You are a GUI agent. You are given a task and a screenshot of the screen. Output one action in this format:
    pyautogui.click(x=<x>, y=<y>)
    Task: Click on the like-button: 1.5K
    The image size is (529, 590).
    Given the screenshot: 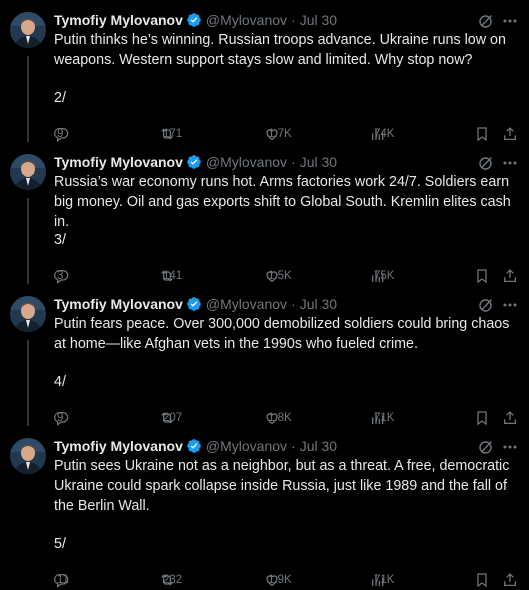 What is the action you would take?
    pyautogui.click(x=278, y=276)
    